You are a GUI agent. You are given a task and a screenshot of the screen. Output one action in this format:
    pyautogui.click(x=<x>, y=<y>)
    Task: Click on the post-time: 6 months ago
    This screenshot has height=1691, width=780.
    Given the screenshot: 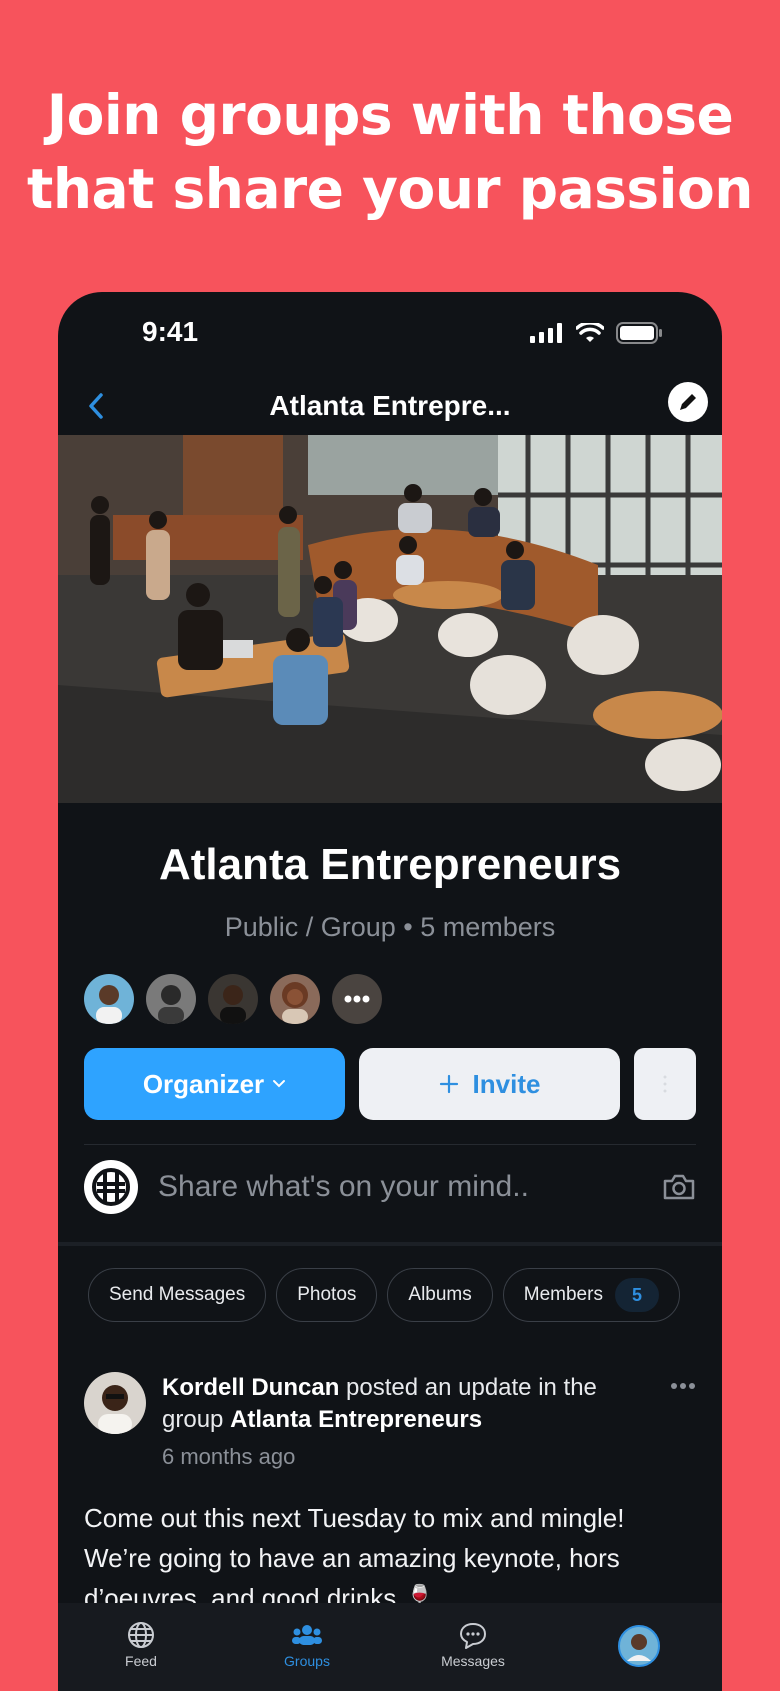 What is the action you would take?
    pyautogui.click(x=229, y=1456)
    